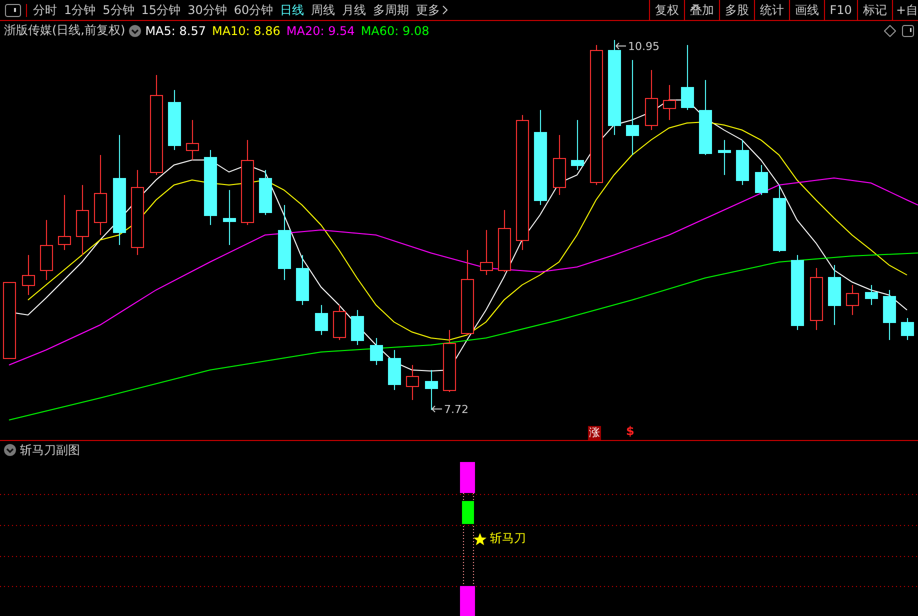  What do you see at coordinates (630, 431) in the screenshot?
I see `signal-mark: $` at bounding box center [630, 431].